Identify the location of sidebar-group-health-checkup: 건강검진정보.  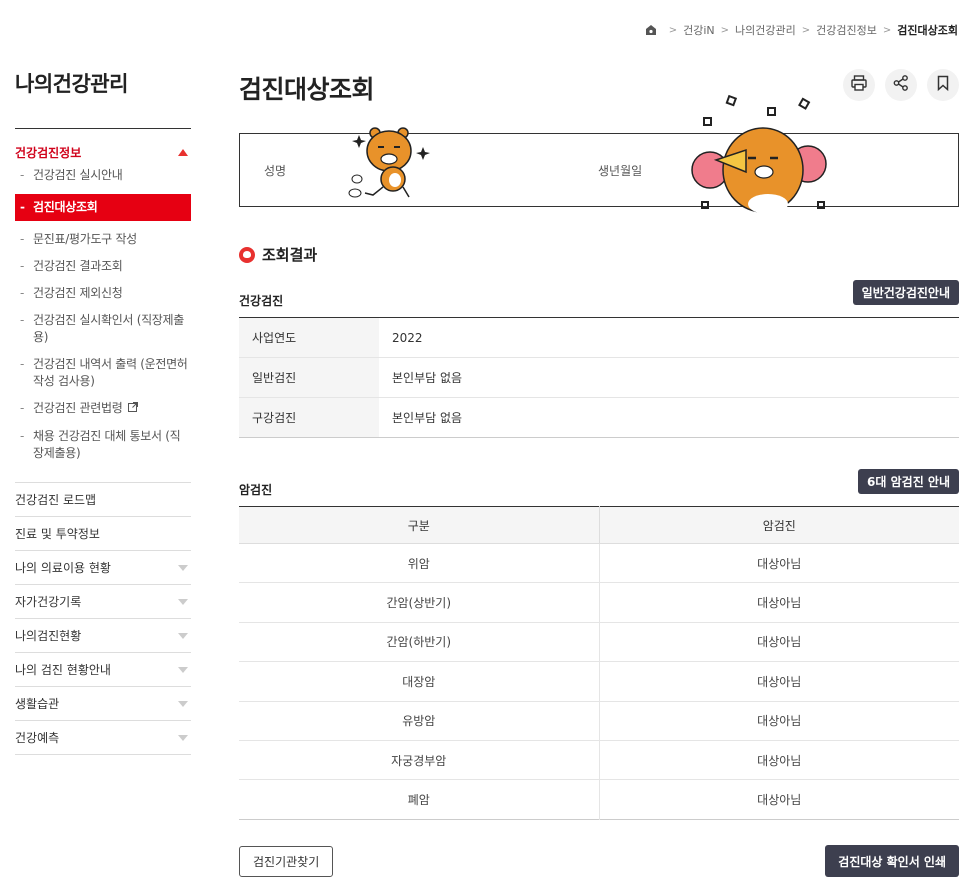
(103, 148).